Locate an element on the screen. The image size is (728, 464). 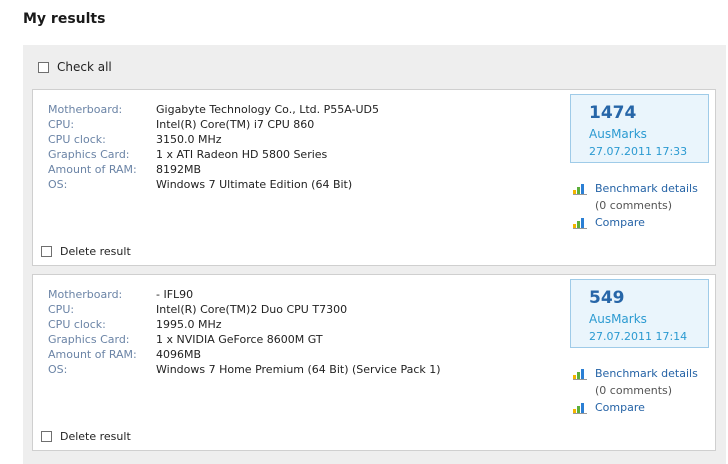
spec-row-cpu: CPU: Intel(R) Core(TM)2 Duo CPU T7300 is located at coordinates (244, 309).